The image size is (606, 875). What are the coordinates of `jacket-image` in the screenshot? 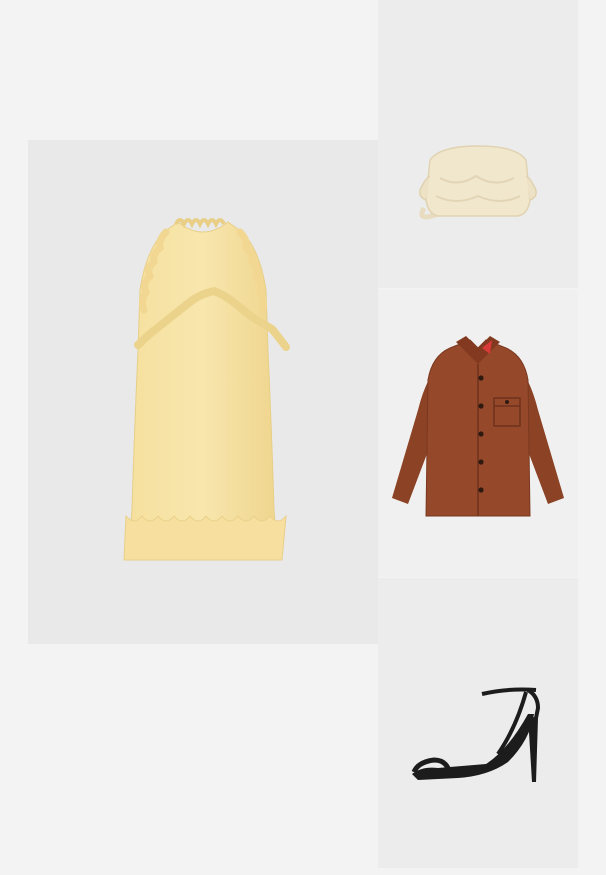 It's located at (478, 426).